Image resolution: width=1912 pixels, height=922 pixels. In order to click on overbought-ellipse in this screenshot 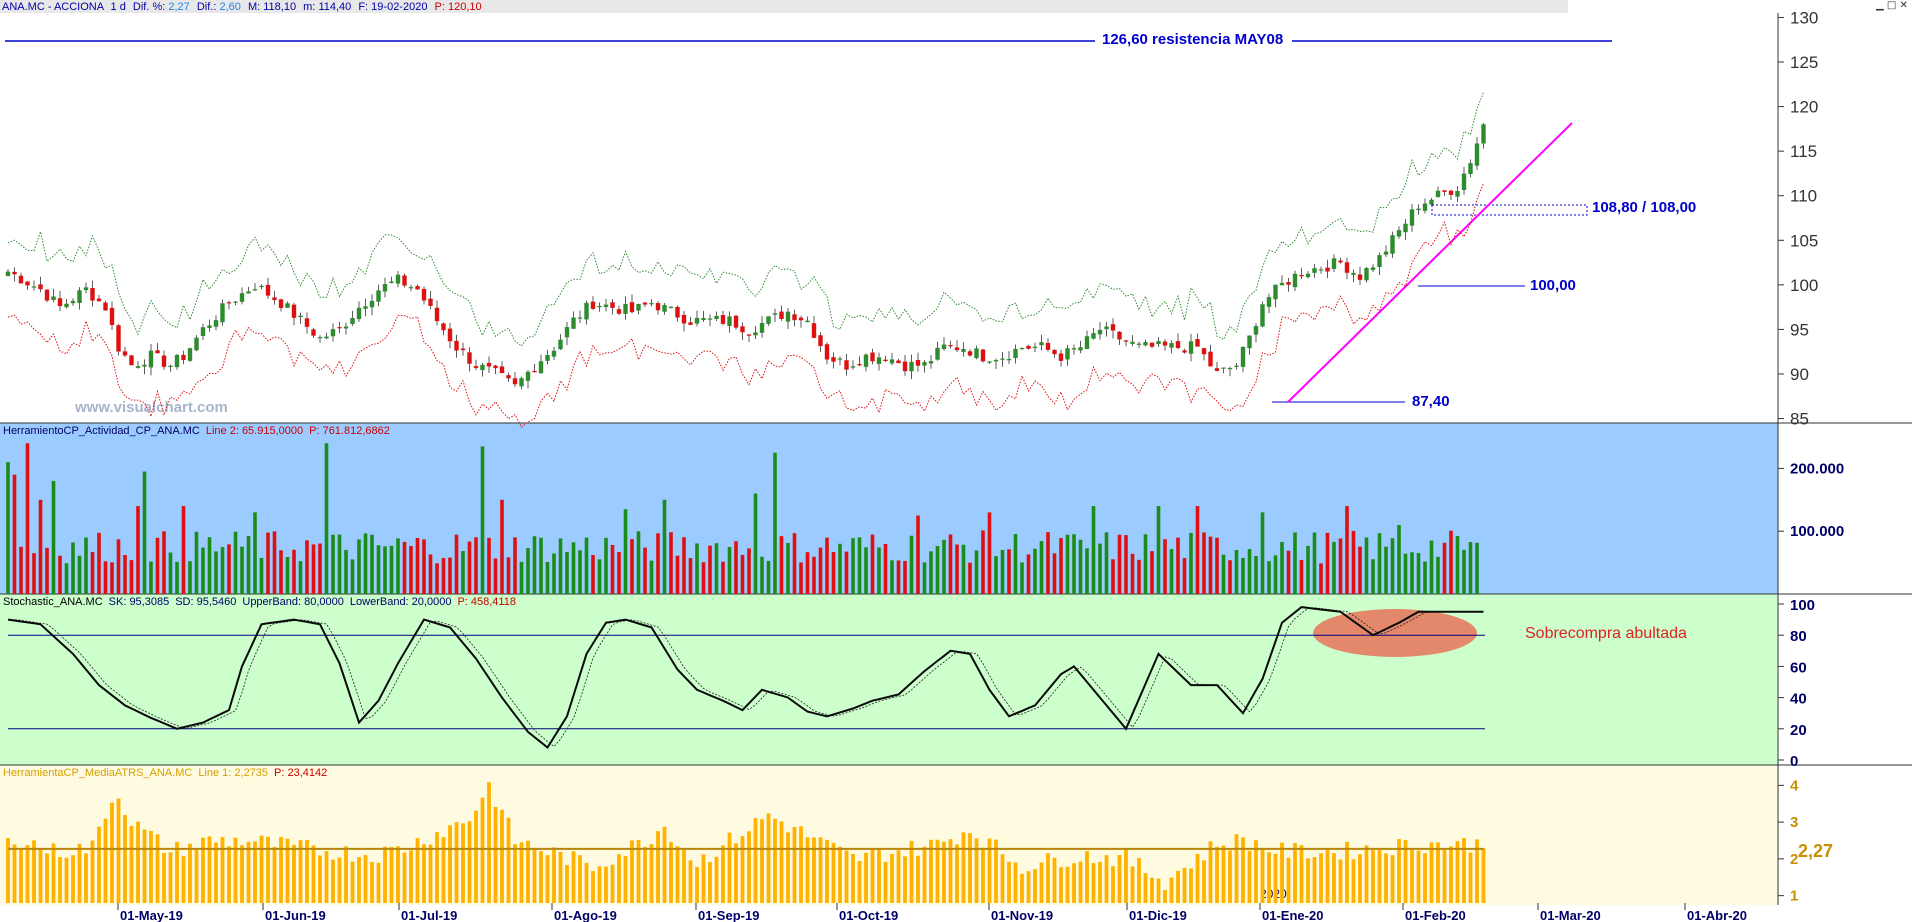, I will do `click(1395, 633)`.